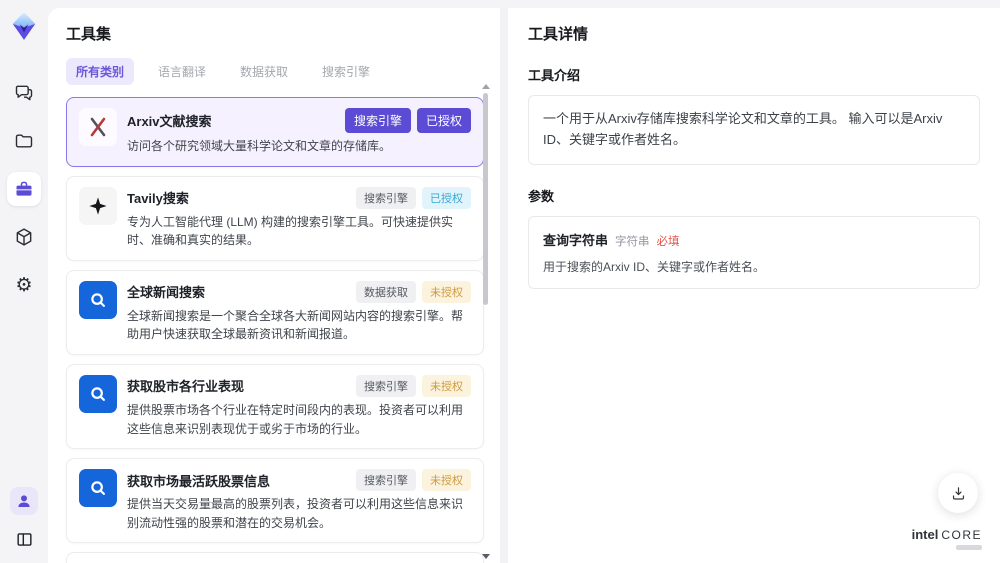 The height and width of the screenshot is (563, 1000). What do you see at coordinates (668, 241) in the screenshot?
I see `param-required-badge: 必填` at bounding box center [668, 241].